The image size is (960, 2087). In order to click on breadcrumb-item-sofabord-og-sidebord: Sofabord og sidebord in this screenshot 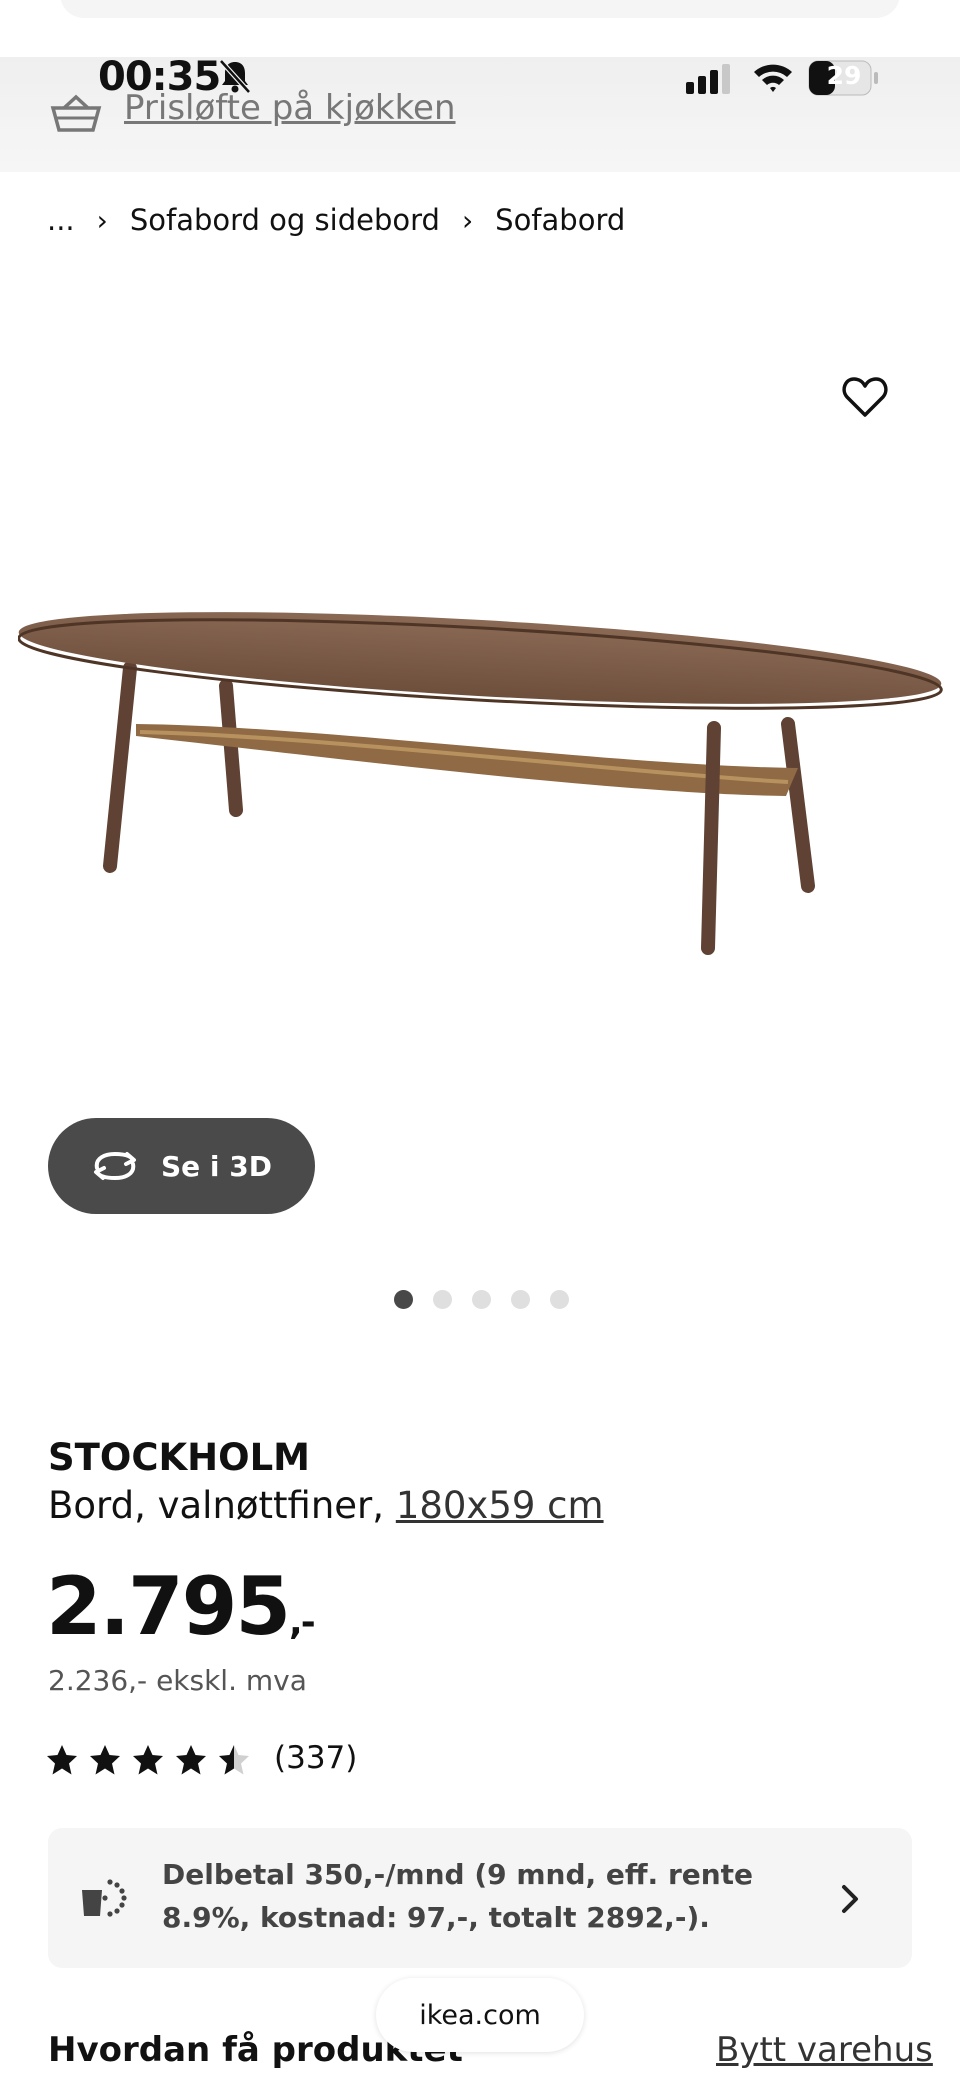, I will do `click(285, 220)`.